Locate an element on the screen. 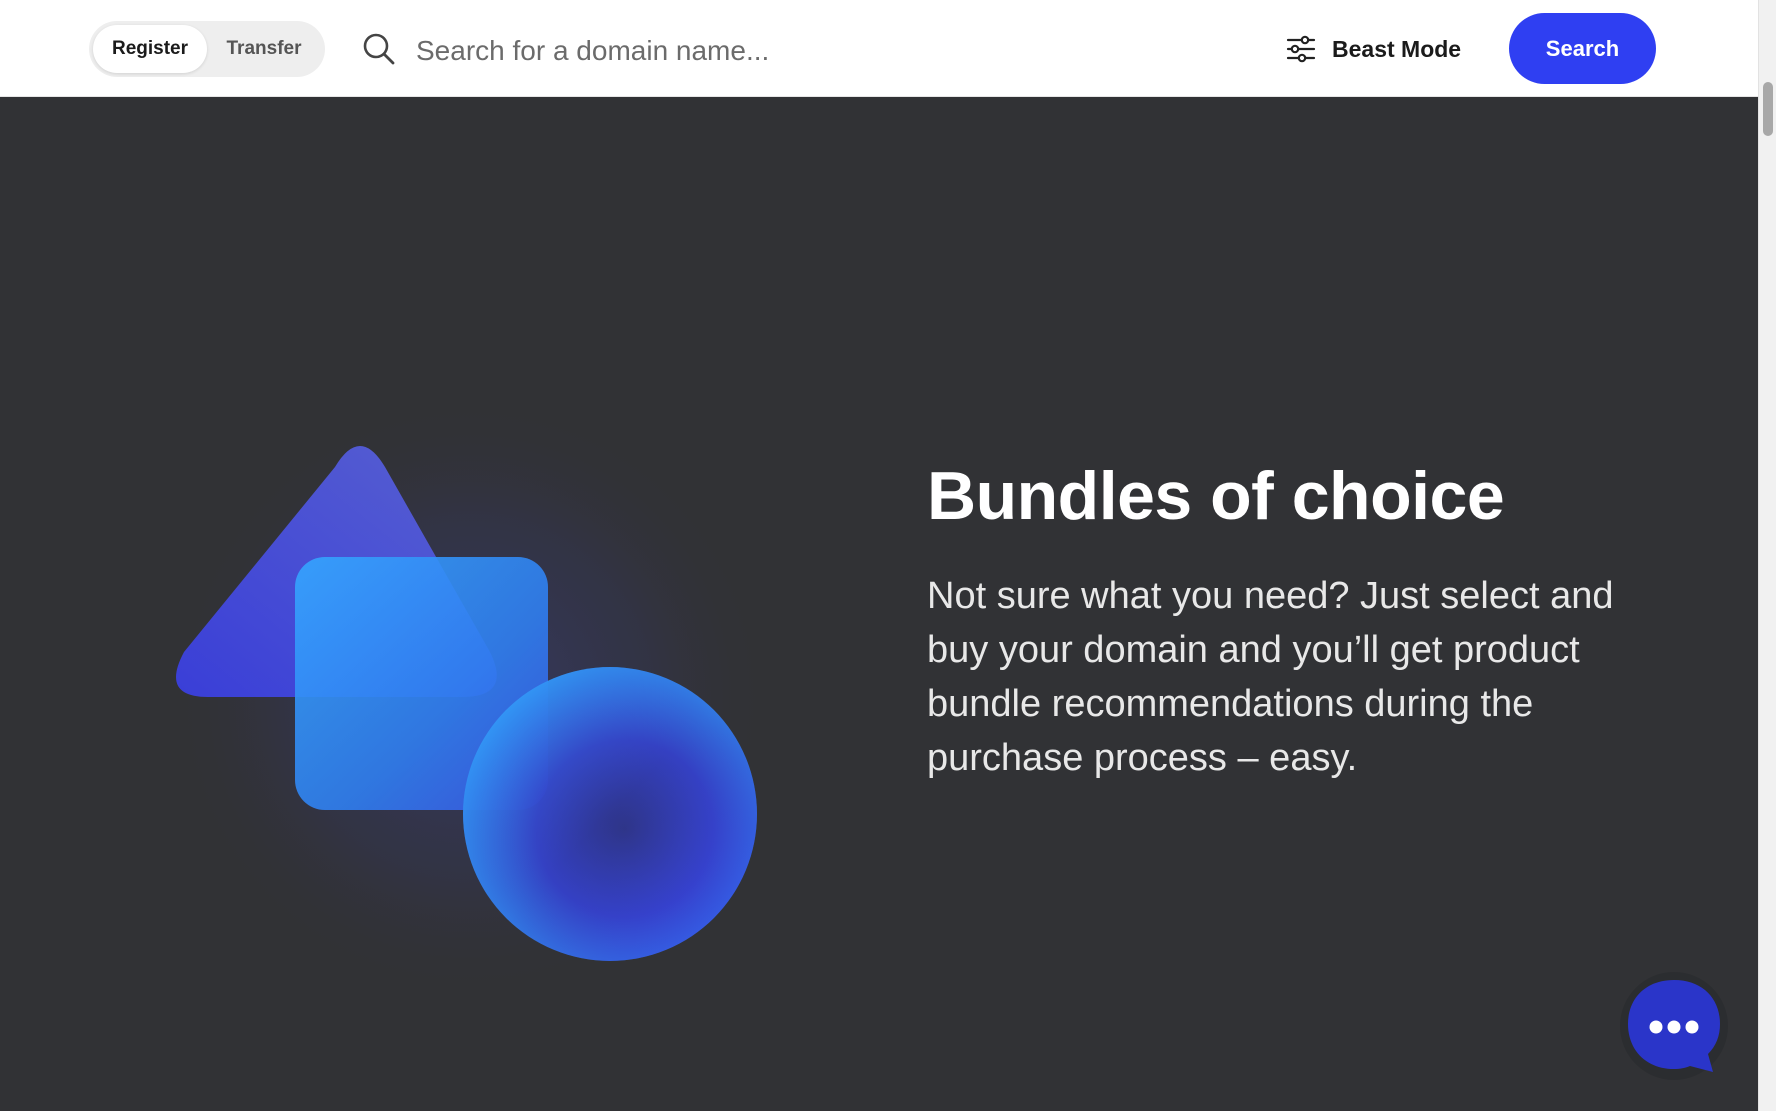 This screenshot has height=1111, width=1776. vertical-scrollbar is located at coordinates (1767, 555).